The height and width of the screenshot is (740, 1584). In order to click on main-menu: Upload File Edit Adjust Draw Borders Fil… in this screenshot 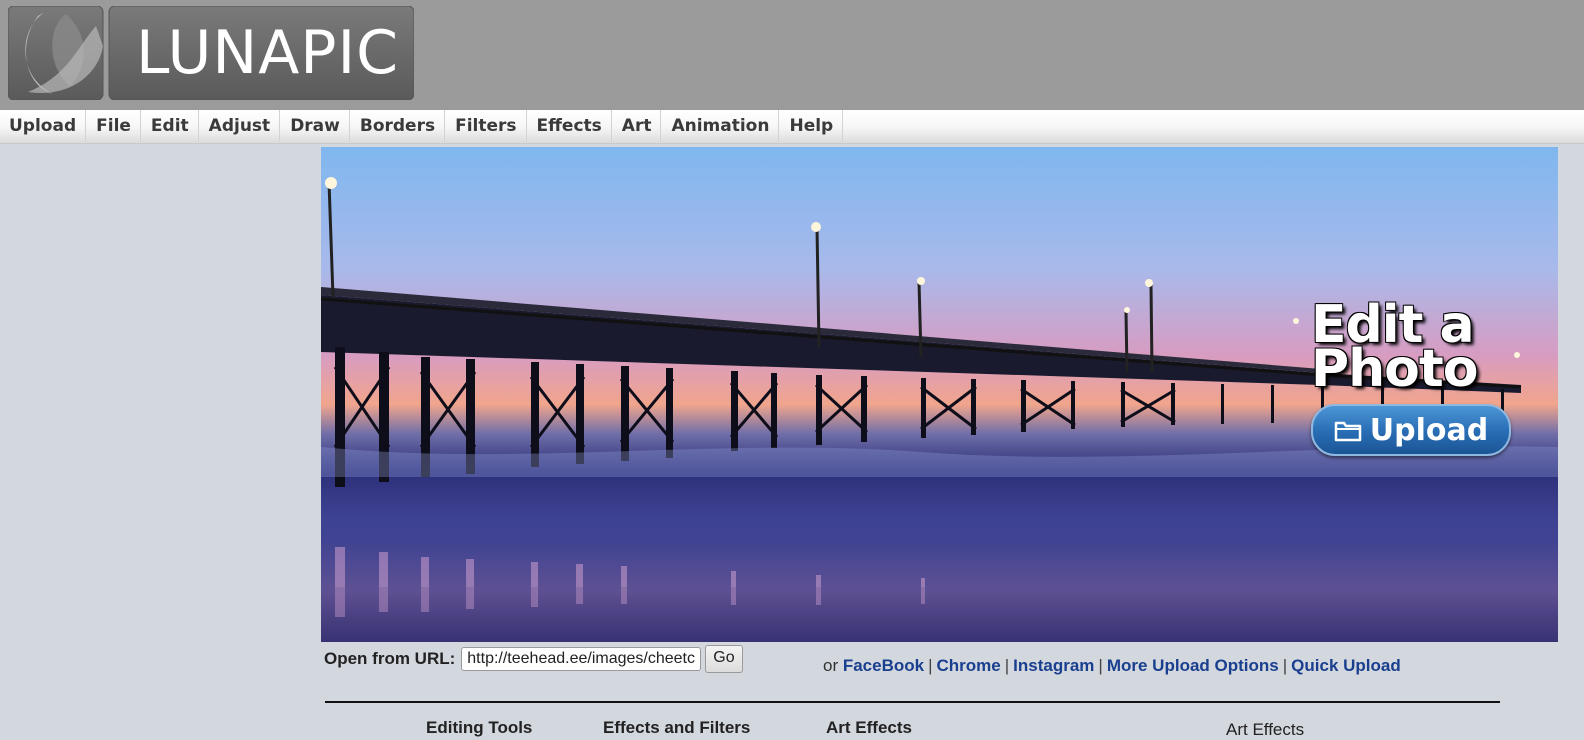, I will do `click(792, 127)`.